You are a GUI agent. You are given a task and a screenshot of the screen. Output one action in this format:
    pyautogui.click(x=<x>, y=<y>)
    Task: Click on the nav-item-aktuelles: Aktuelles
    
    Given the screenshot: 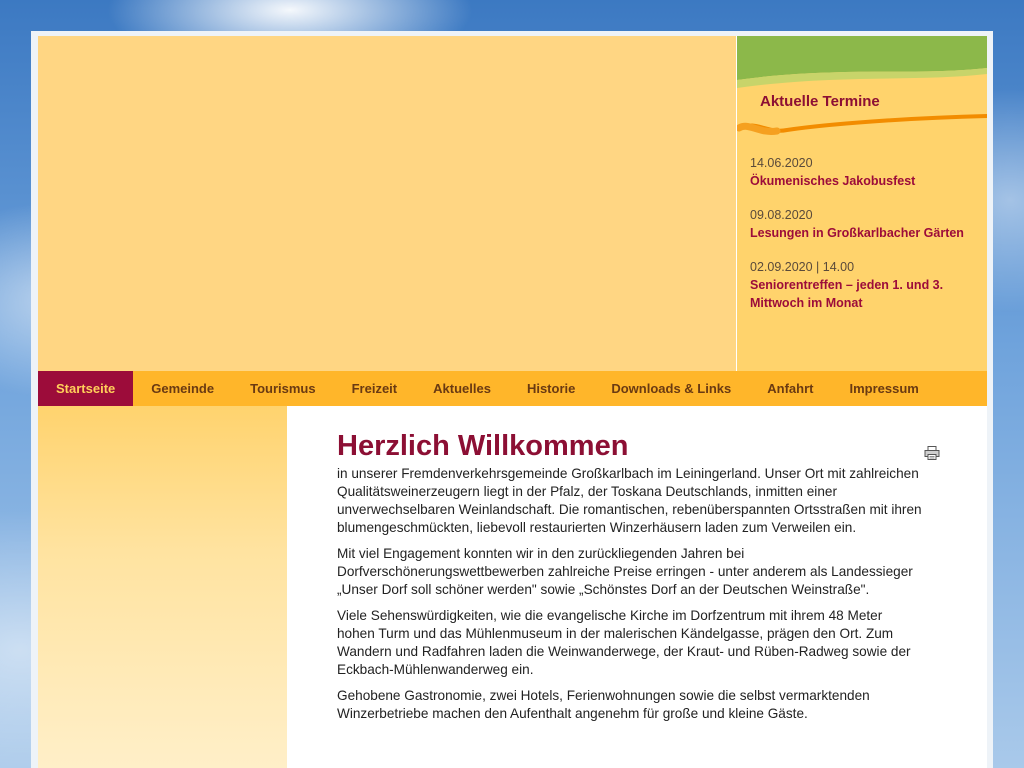 What is the action you would take?
    pyautogui.click(x=462, y=388)
    